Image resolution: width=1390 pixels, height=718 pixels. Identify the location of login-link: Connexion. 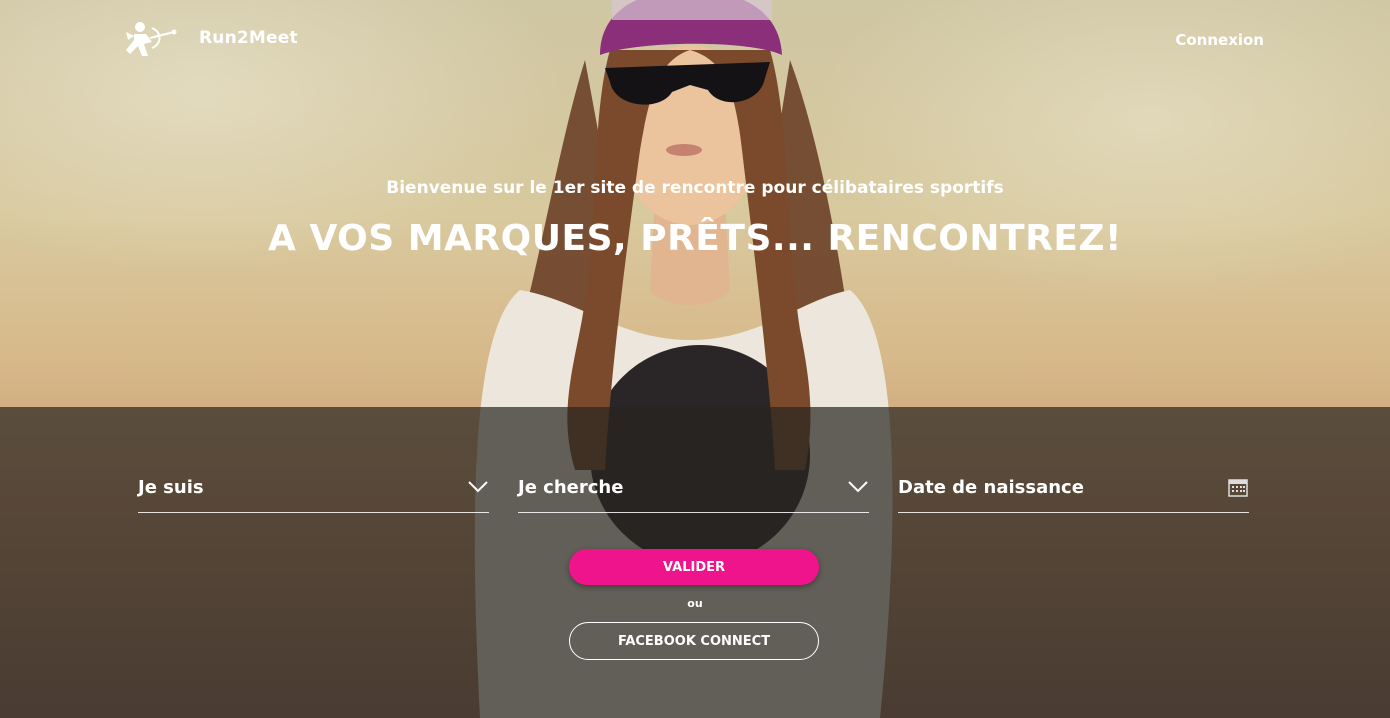
(1219, 40).